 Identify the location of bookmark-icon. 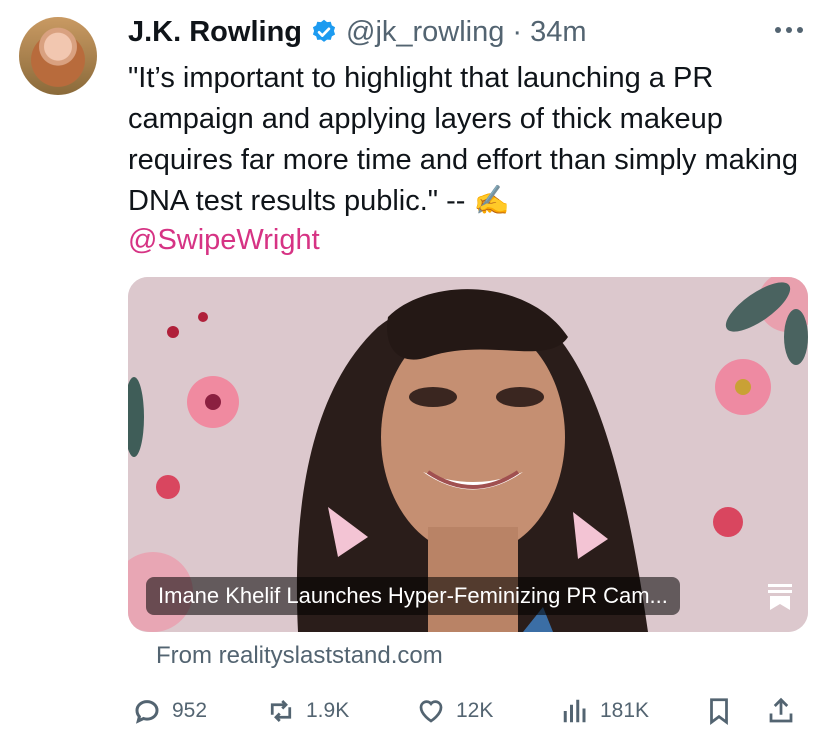
(719, 711).